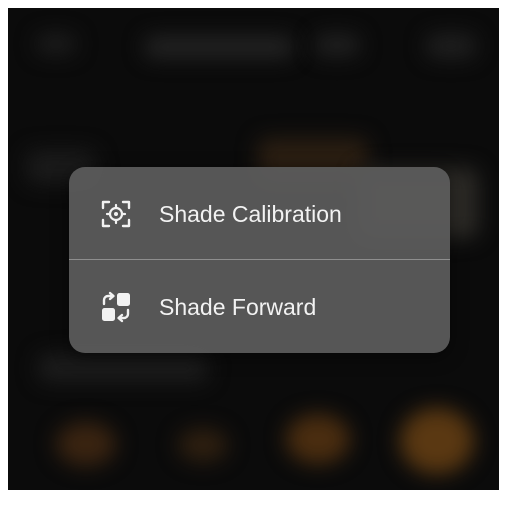 The image size is (507, 508). Describe the element at coordinates (238, 307) in the screenshot. I see `menu-item-label: Shade Forward` at that location.